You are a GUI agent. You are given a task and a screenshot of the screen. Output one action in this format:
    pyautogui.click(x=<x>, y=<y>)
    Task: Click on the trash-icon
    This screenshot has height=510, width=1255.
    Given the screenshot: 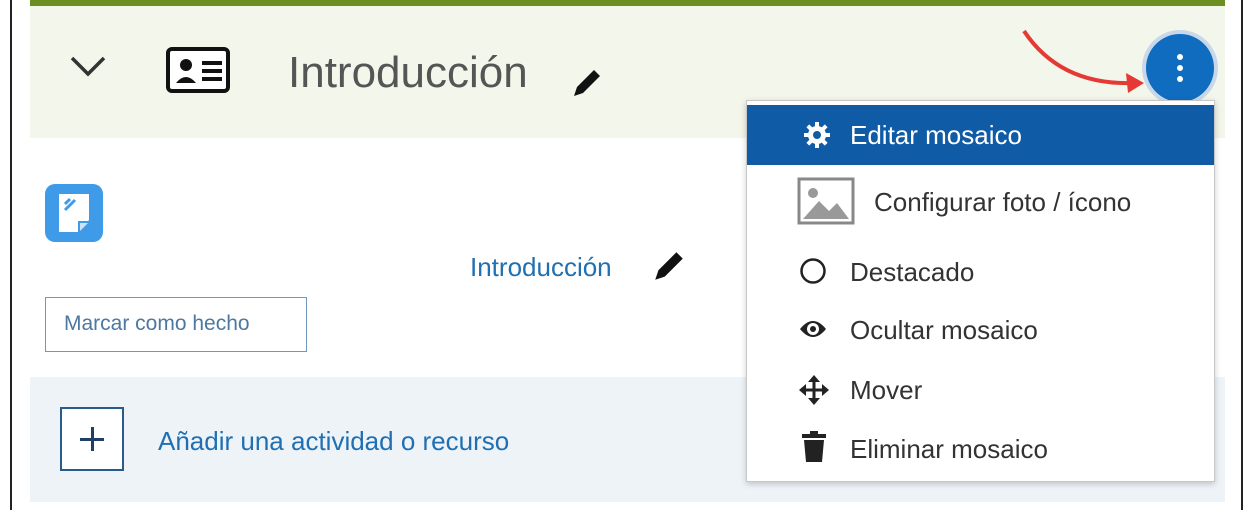 What is the action you would take?
    pyautogui.click(x=814, y=446)
    